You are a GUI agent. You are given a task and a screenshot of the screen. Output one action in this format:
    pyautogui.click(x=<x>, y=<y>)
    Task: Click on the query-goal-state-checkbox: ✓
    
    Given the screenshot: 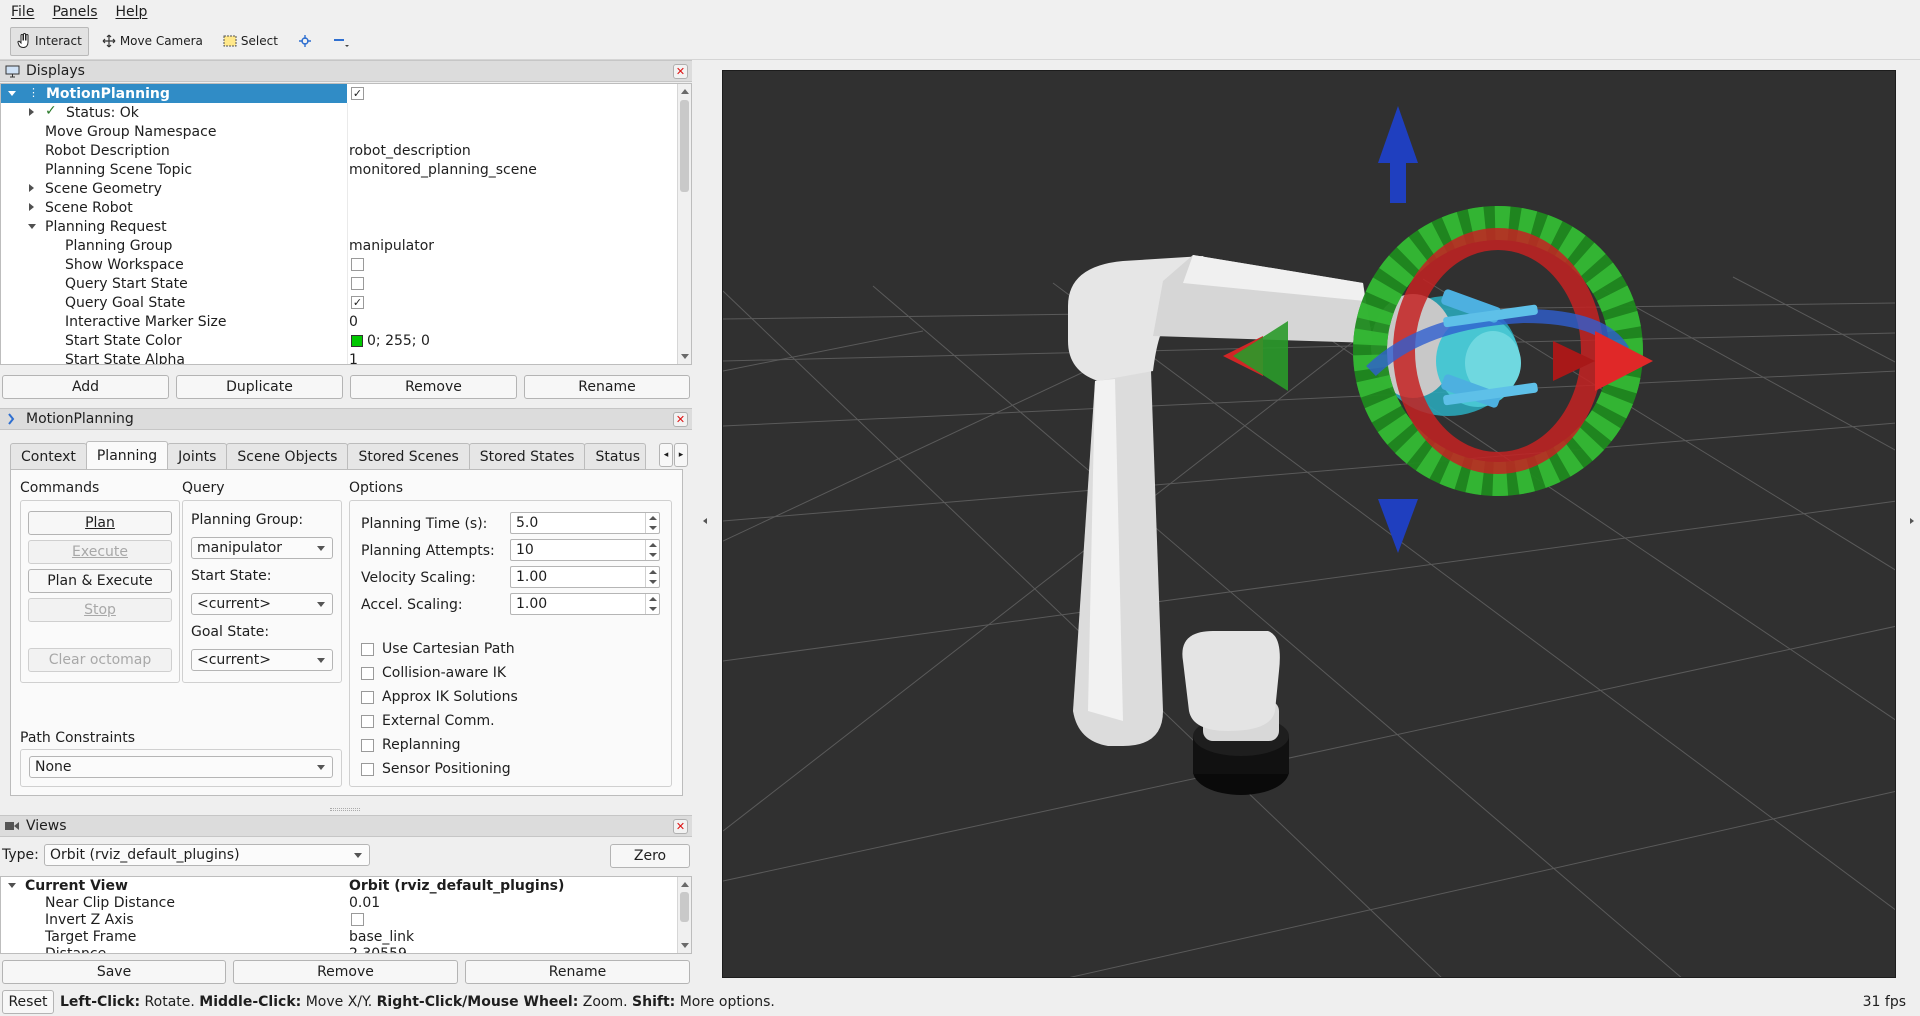 What is the action you would take?
    pyautogui.click(x=357, y=302)
    